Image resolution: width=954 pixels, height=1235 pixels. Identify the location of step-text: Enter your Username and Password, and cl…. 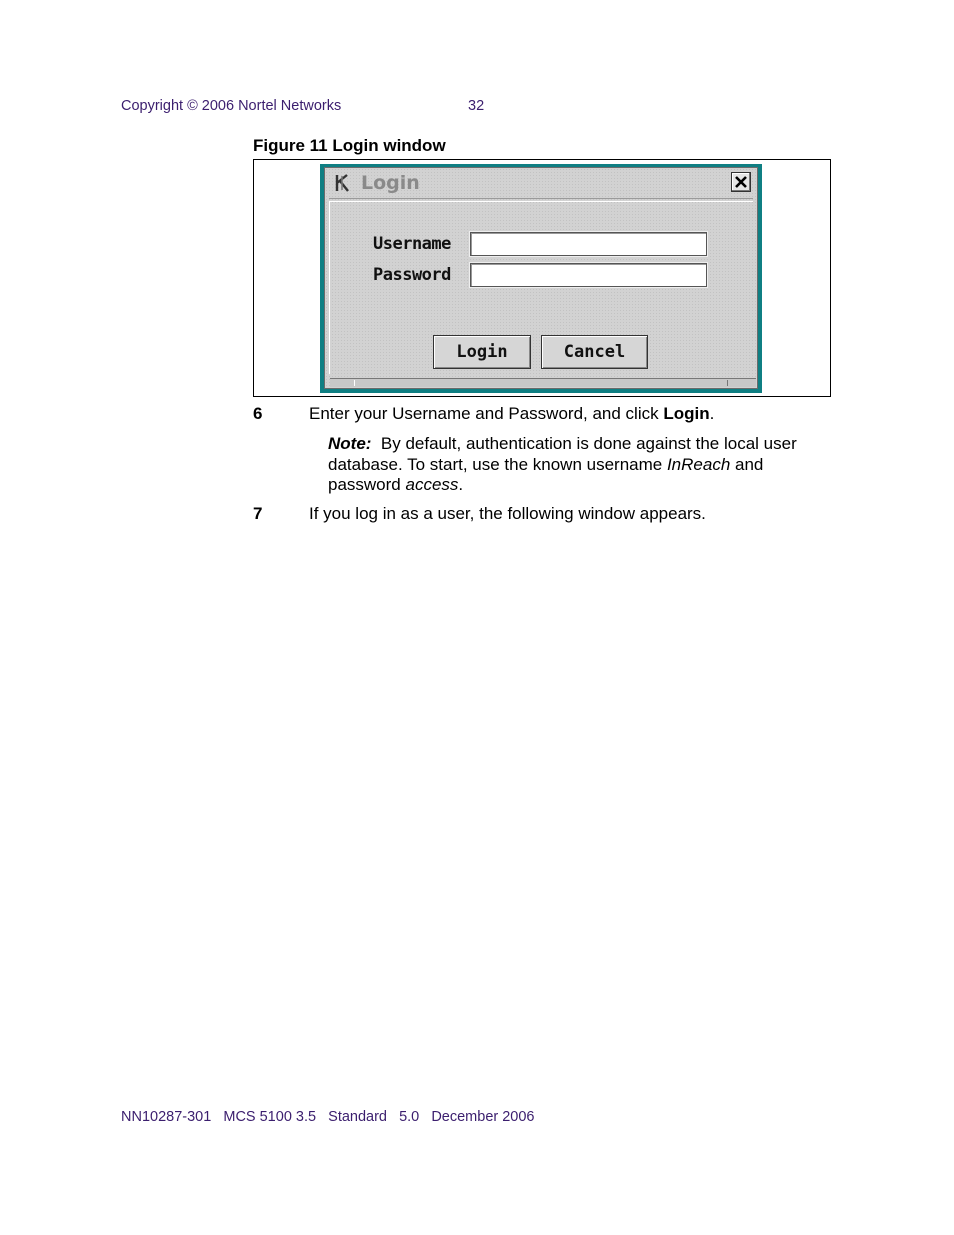
(512, 413).